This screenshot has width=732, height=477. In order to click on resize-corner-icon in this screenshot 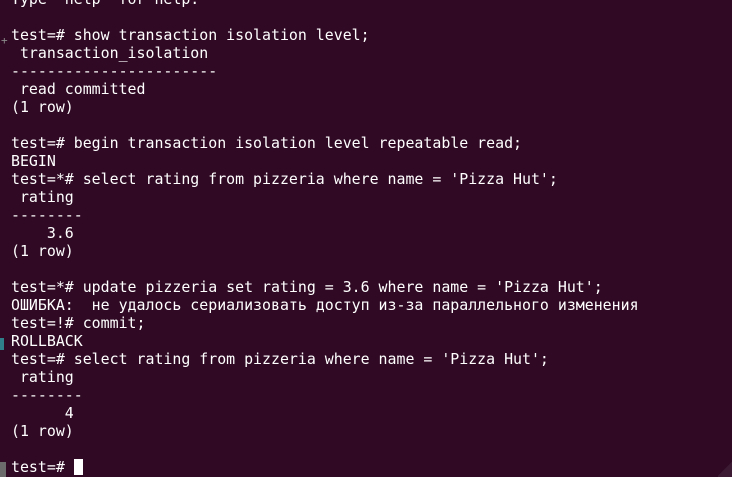, I will do `click(725, 469)`.